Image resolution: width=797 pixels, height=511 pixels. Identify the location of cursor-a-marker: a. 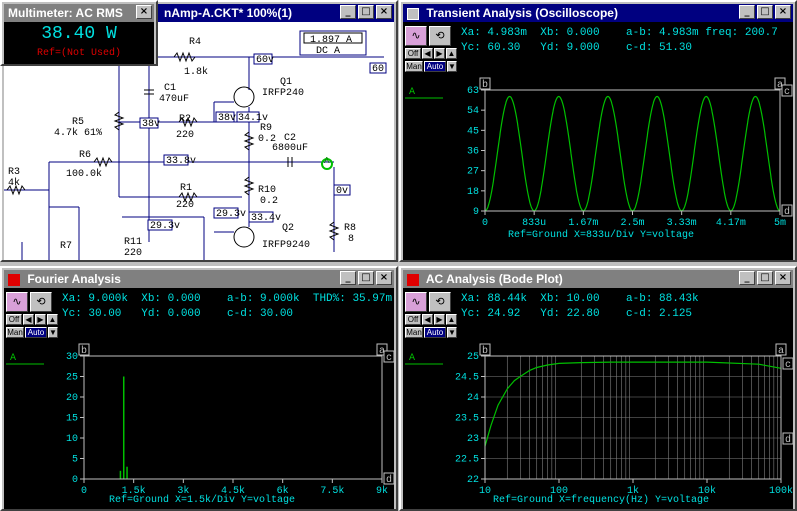
(781, 351).